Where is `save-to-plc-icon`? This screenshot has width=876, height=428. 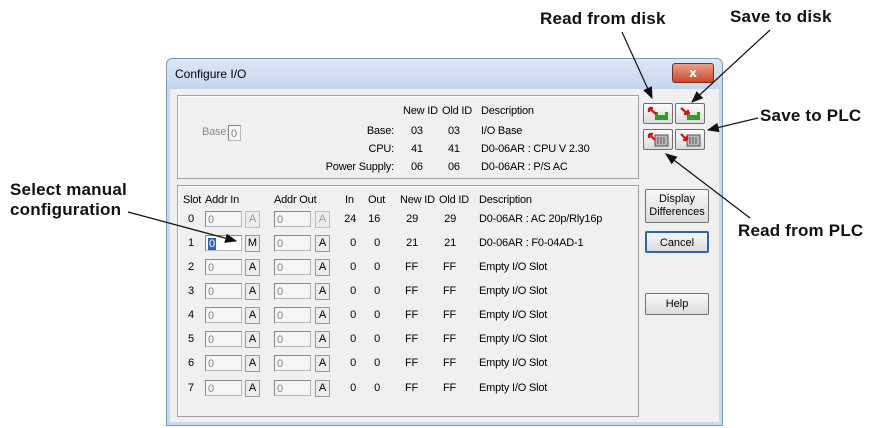
save-to-plc-icon is located at coordinates (690, 140).